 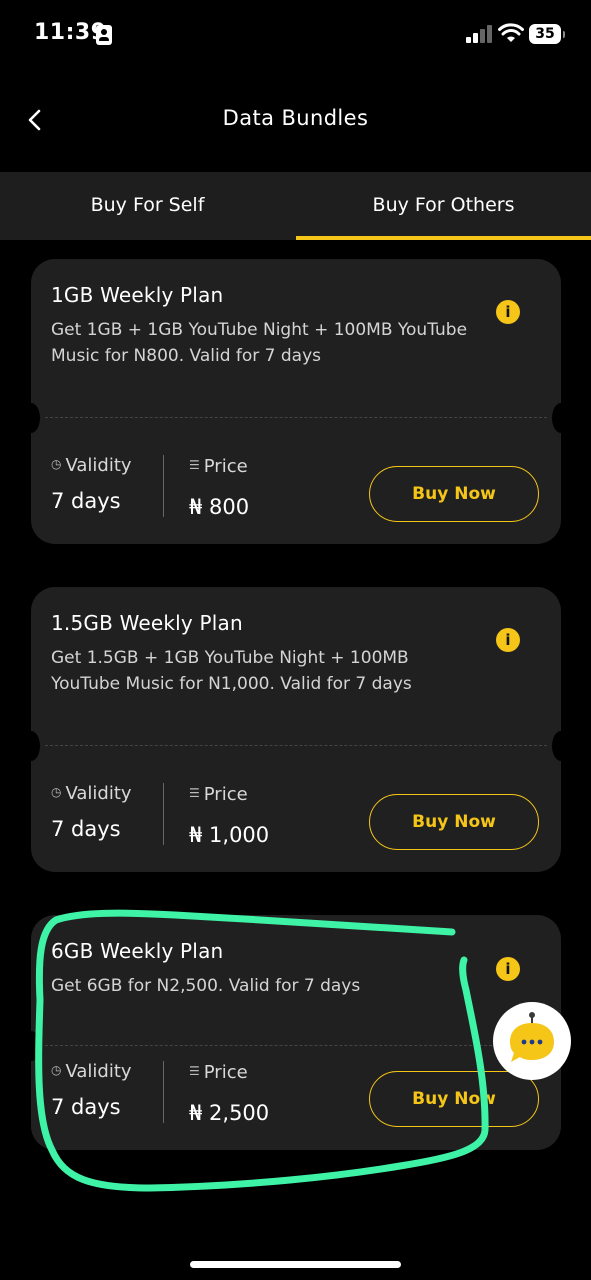 I want to click on app-header: Data Bundles, so click(x=295, y=120).